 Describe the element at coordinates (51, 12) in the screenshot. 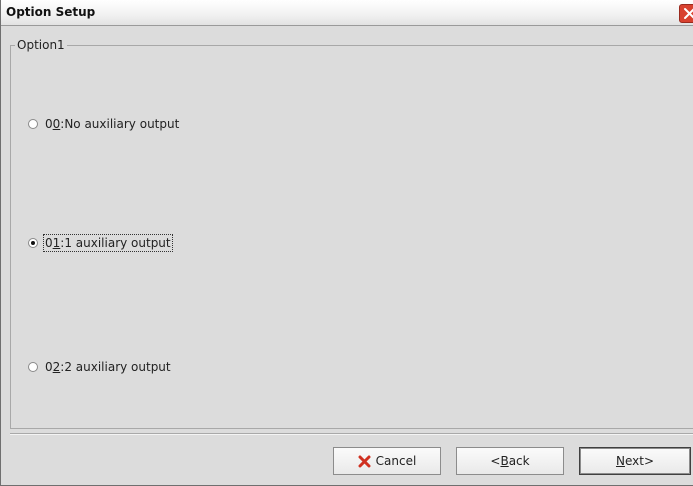

I see `window-title: Option Setup` at that location.